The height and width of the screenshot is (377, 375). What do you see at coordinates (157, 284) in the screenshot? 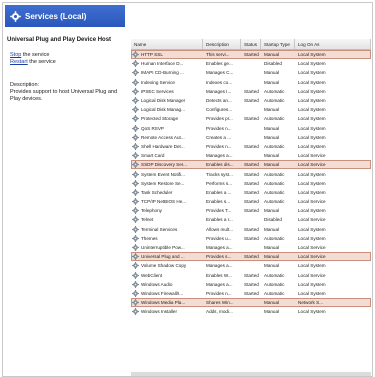
I see `service-name: Windows Audio` at bounding box center [157, 284].